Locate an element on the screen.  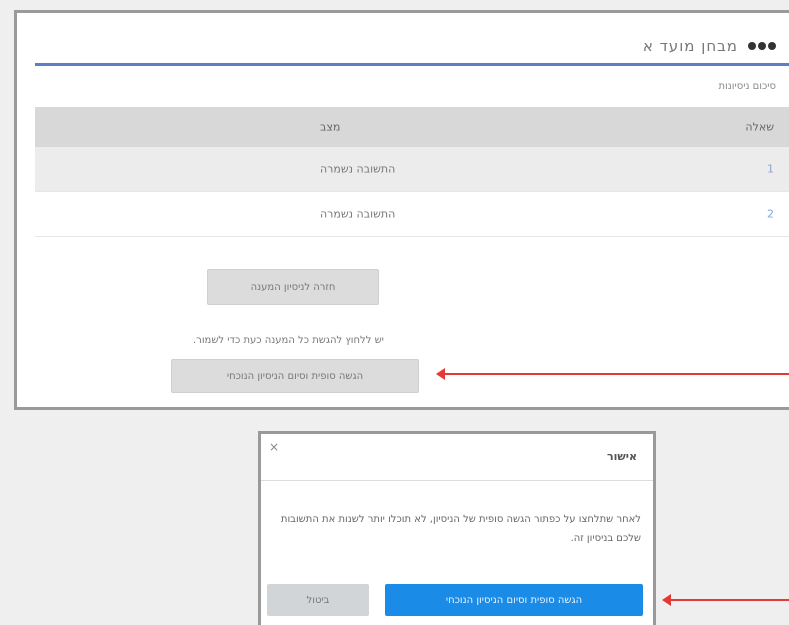
dialog-divider is located at coordinates (457, 480).